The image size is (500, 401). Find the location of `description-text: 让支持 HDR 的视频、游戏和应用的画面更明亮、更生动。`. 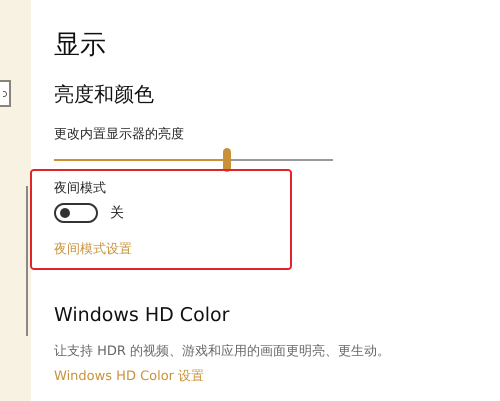

description-text: 让支持 HDR 的视频、游戏和应用的画面更明亮、更生动。 is located at coordinates (223, 352).